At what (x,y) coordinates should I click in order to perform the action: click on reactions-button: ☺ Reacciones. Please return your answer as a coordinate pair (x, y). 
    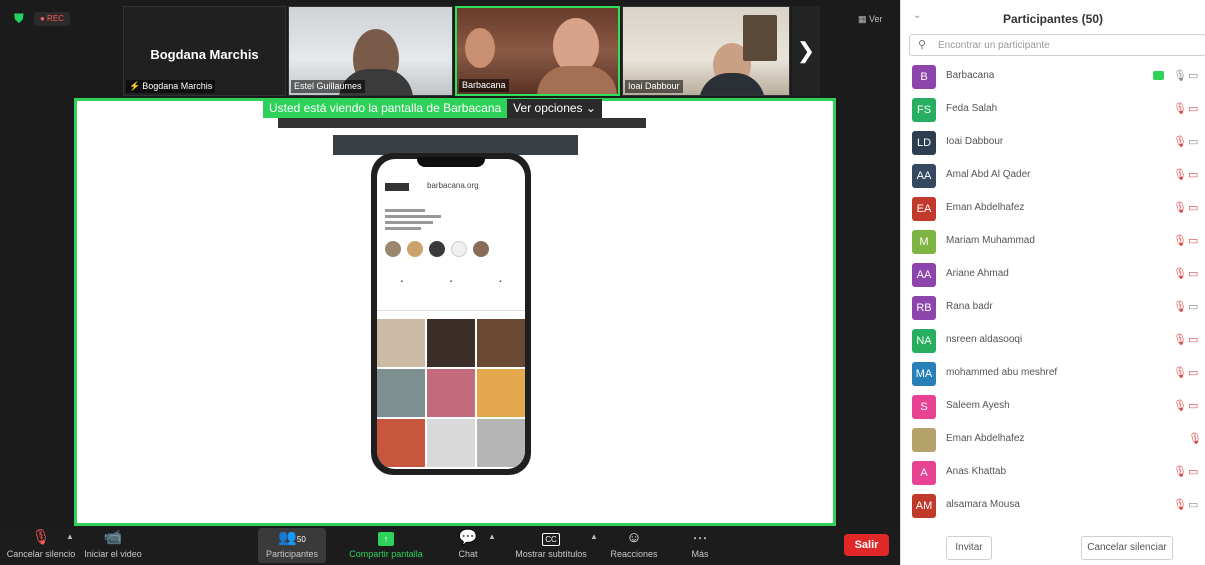
    Looking at the image, I should click on (634, 545).